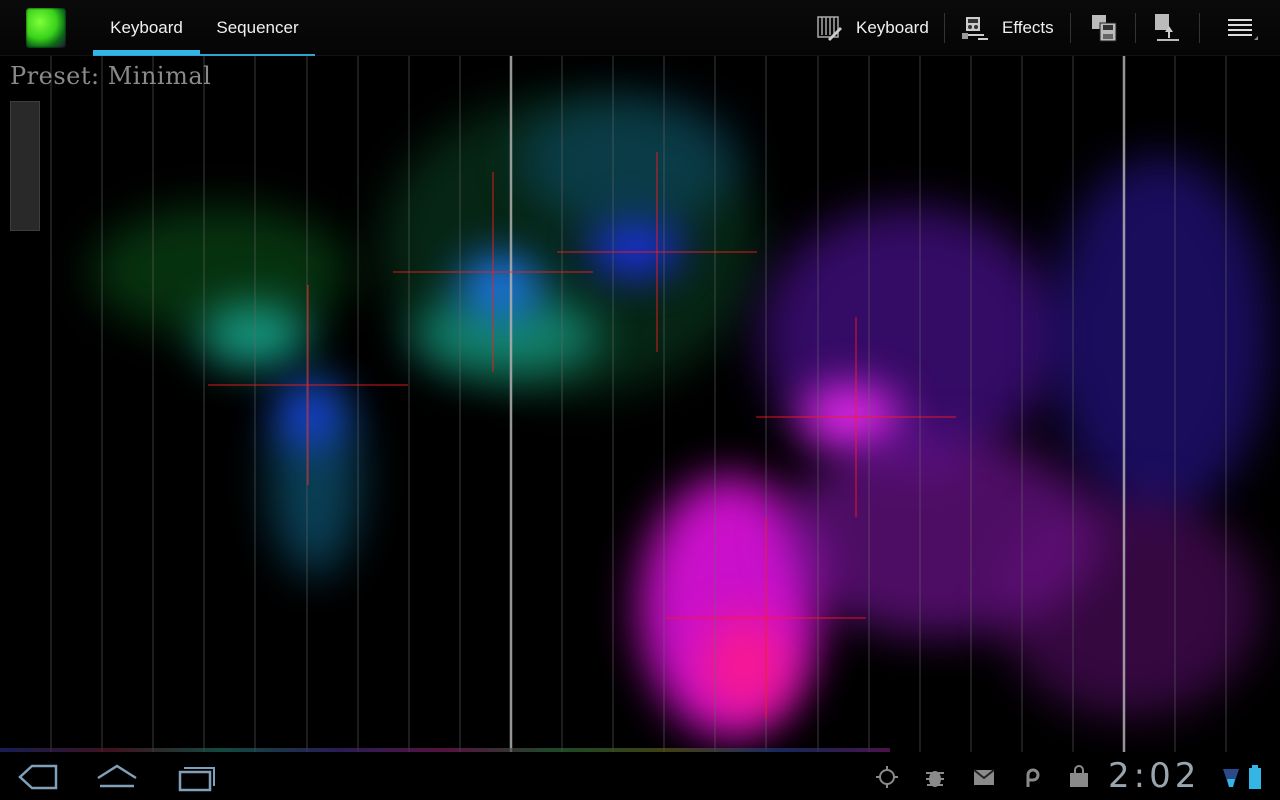 The height and width of the screenshot is (800, 1280). What do you see at coordinates (25, 166) in the screenshot?
I see `octave-slider` at bounding box center [25, 166].